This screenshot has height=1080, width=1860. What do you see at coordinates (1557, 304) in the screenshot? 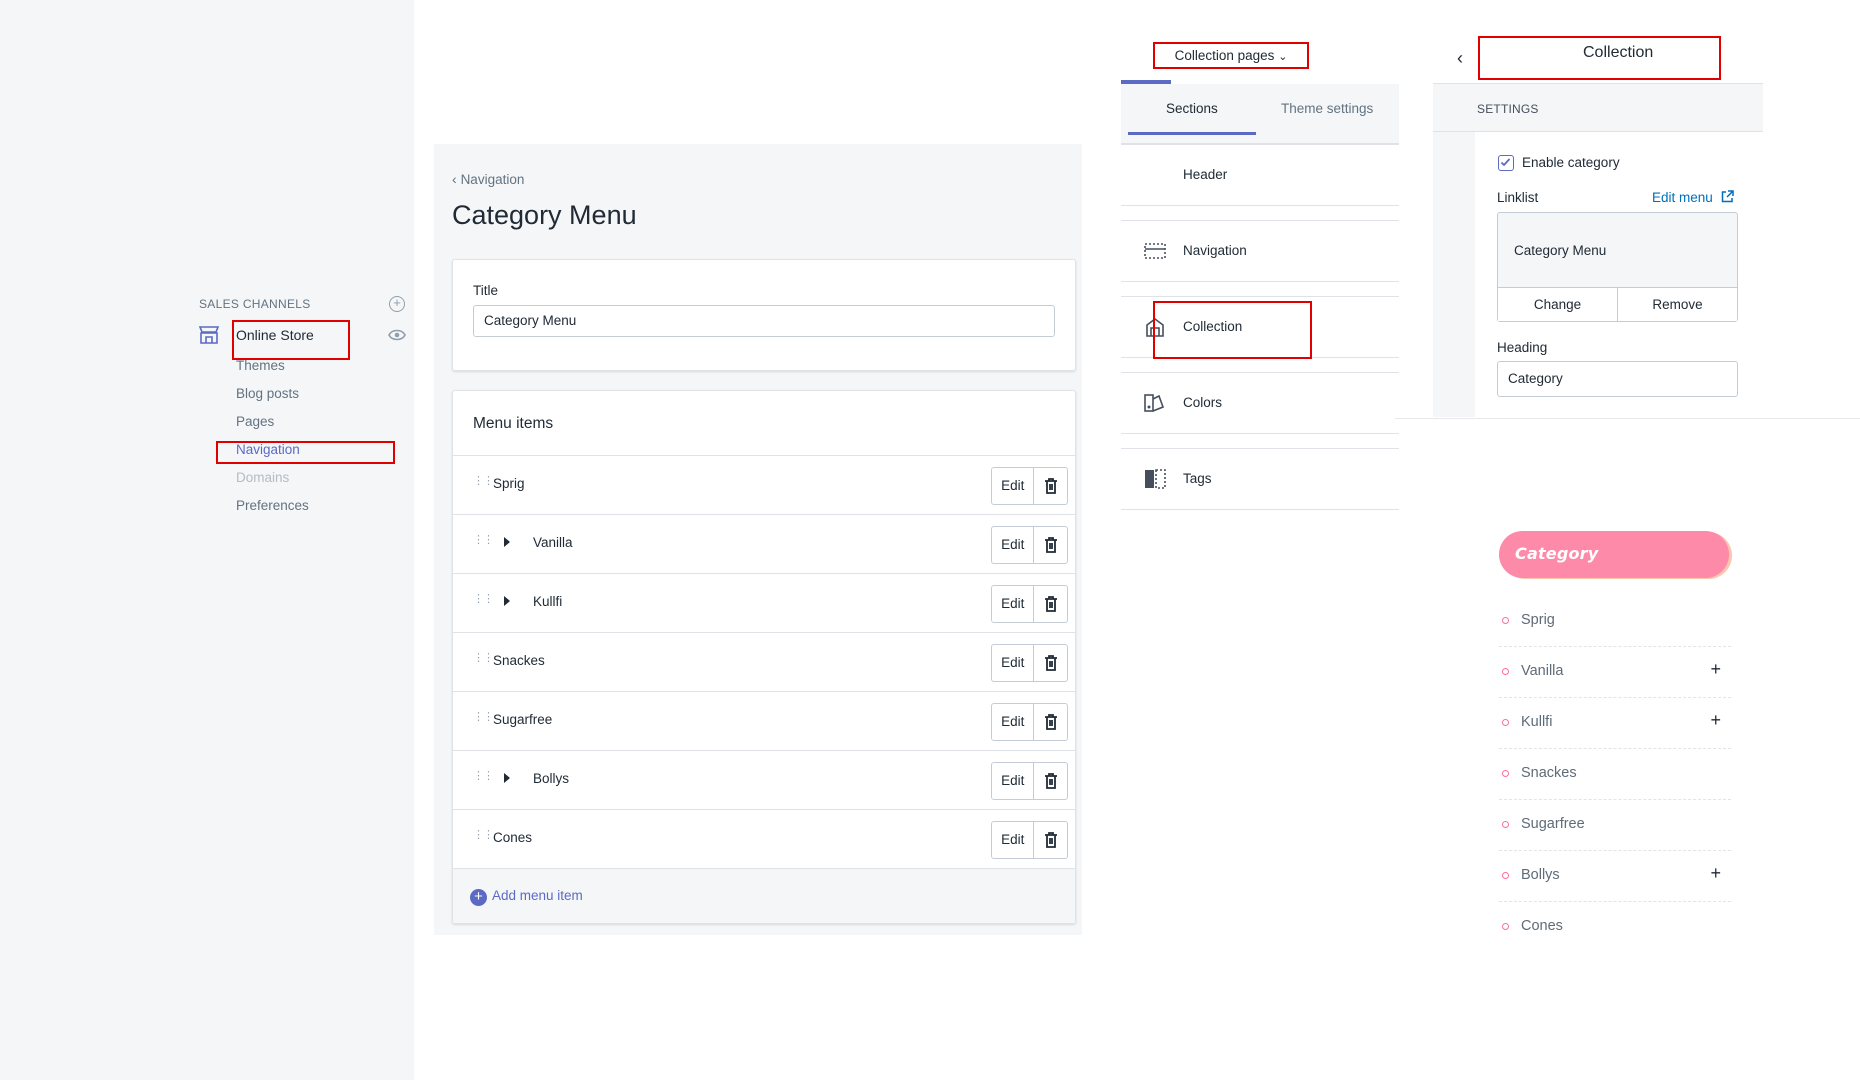
I see `change-button: Change` at bounding box center [1557, 304].